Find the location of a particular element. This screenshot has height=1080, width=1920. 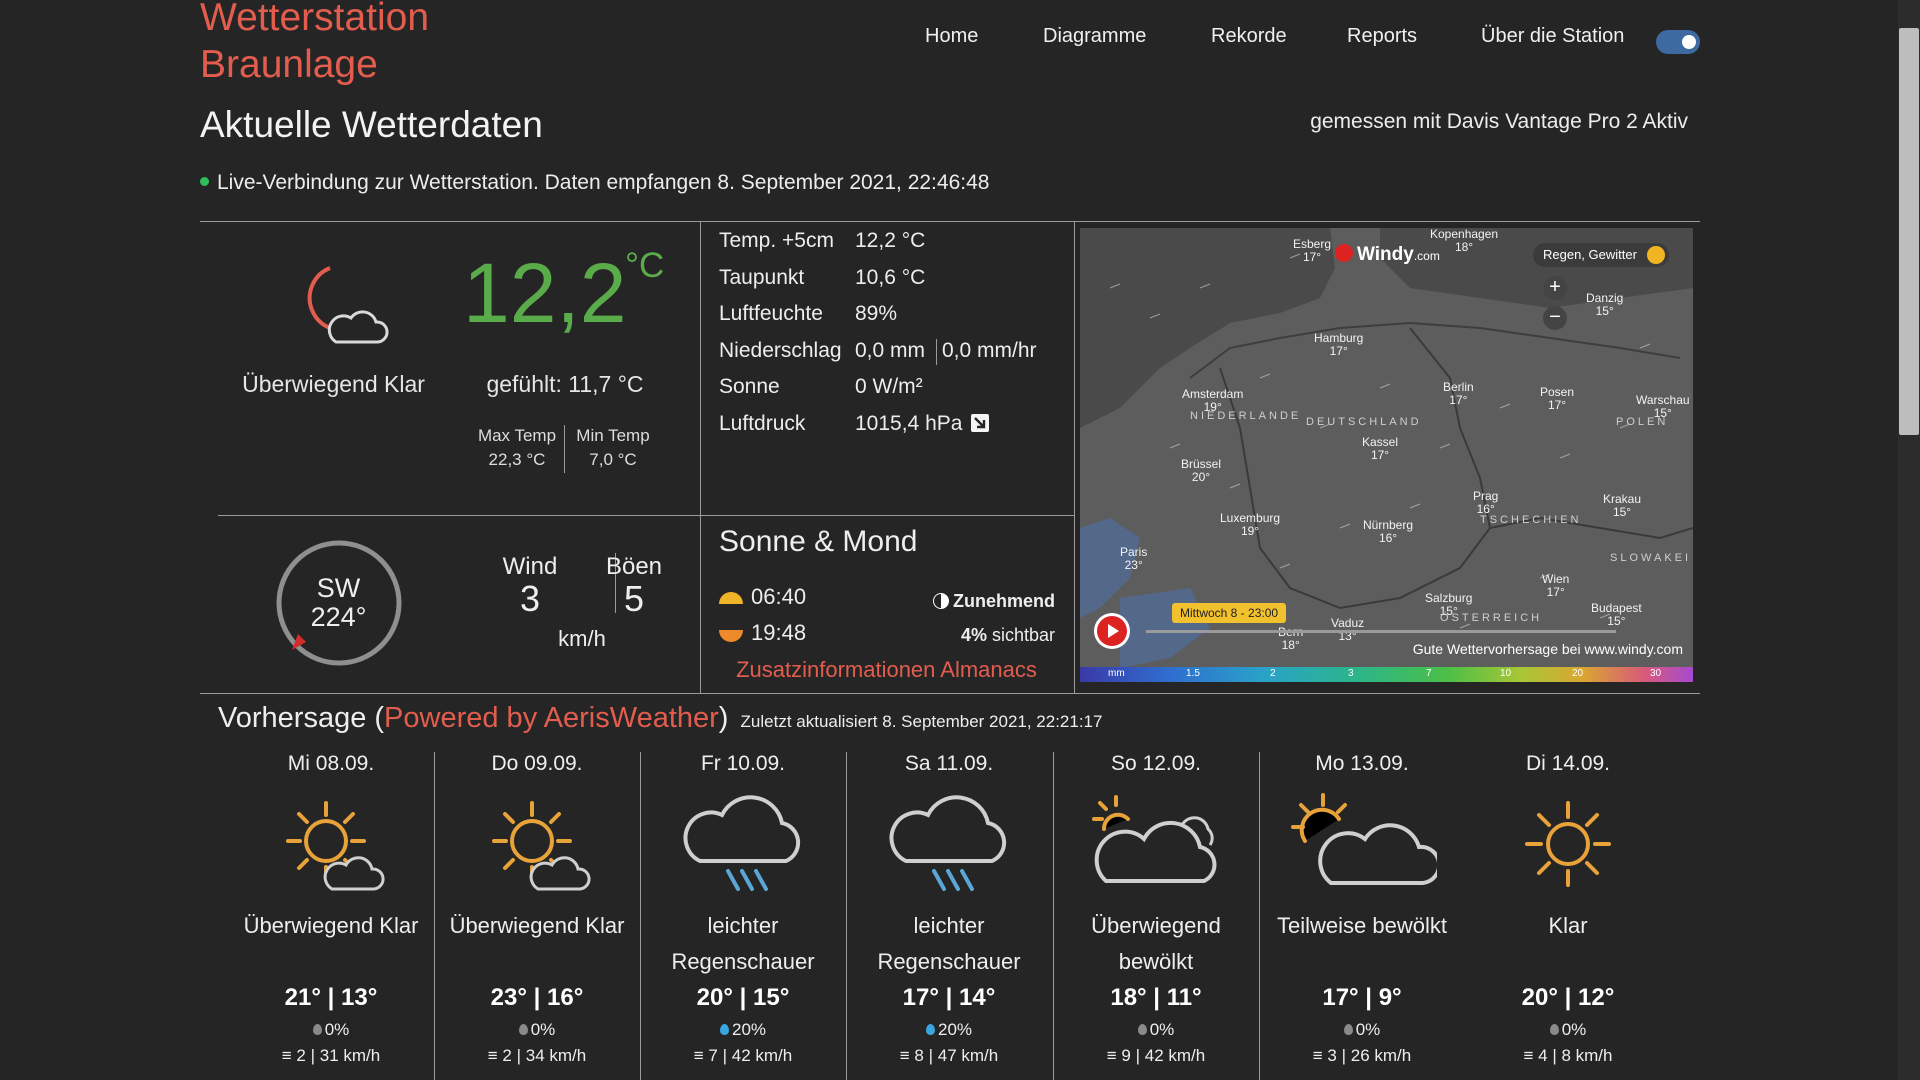

row-label-niederschlag: Niederschlag is located at coordinates (780, 350).